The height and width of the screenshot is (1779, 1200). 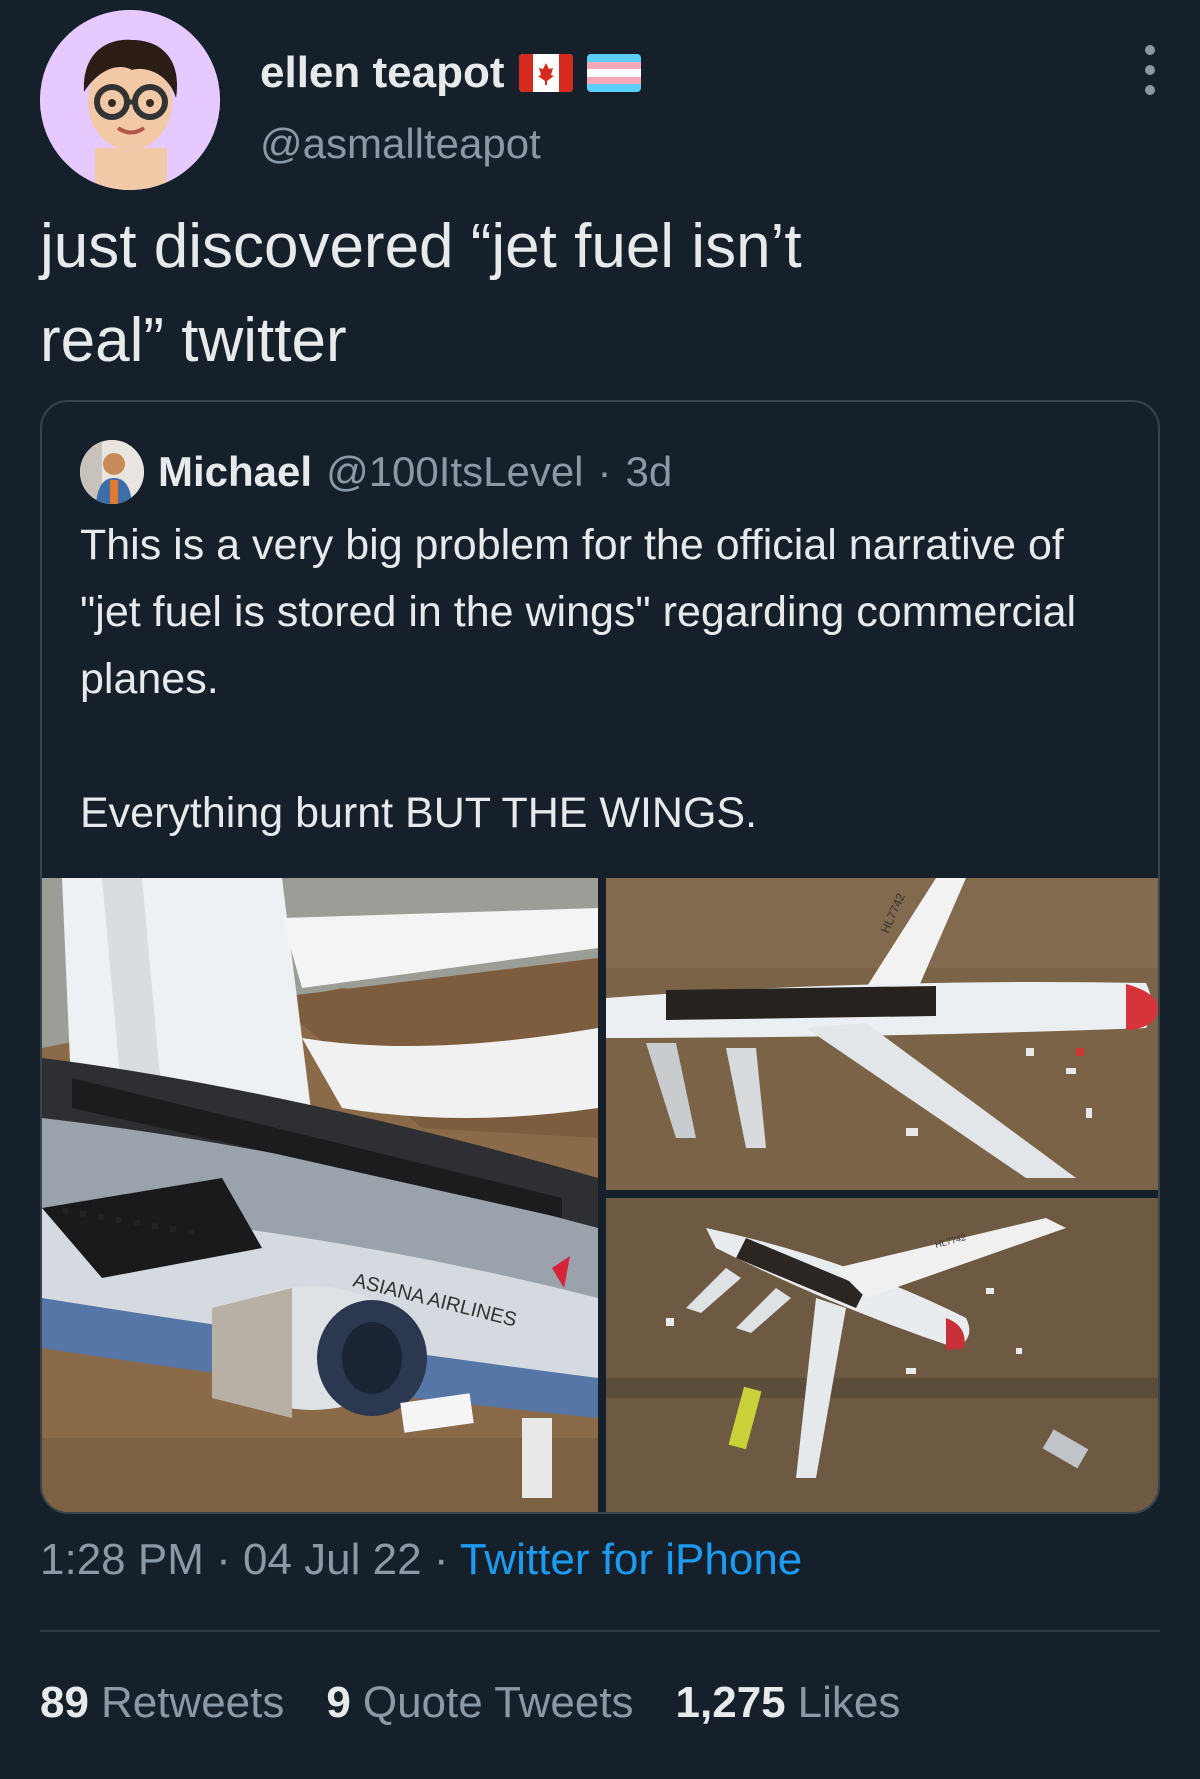 I want to click on quote-tweets-count: 9, so click(x=338, y=1702).